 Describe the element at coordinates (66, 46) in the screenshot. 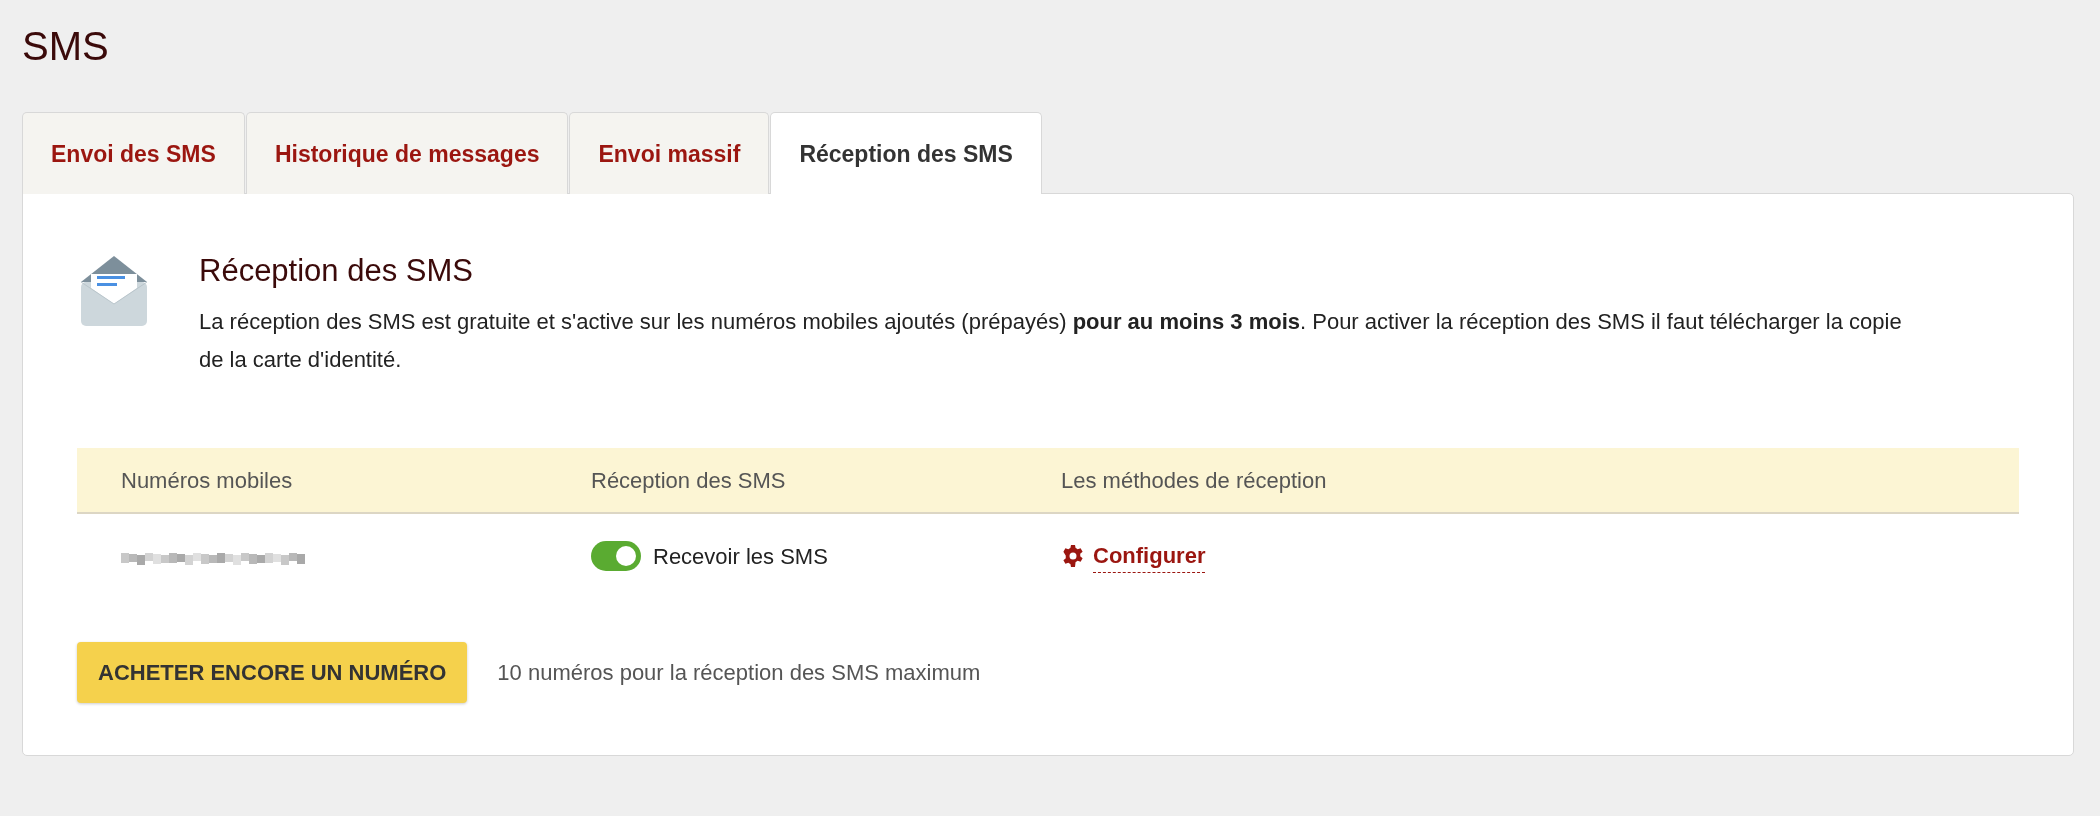

I see `page-title: SMS` at that location.